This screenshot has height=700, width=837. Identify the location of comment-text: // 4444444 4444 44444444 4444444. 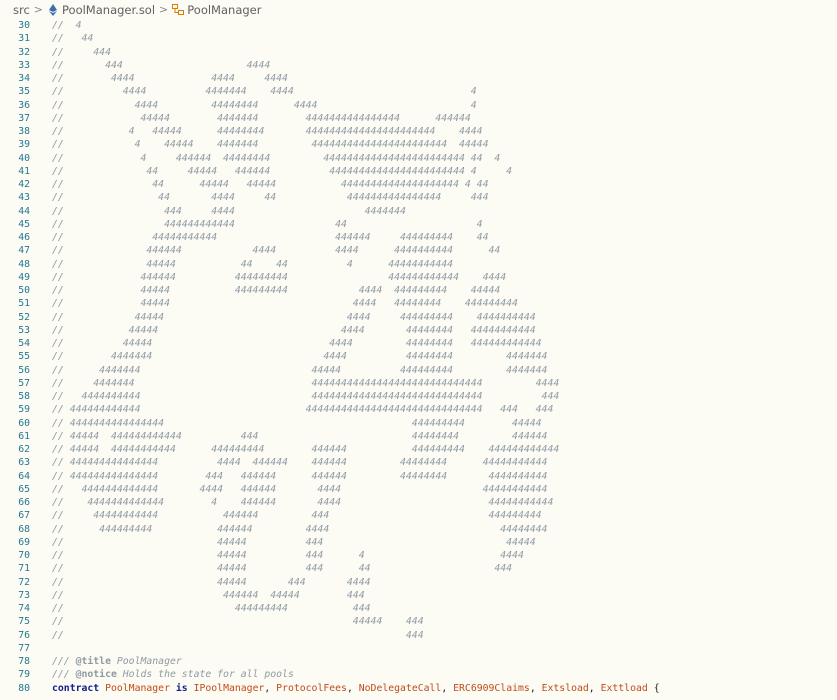
(300, 357).